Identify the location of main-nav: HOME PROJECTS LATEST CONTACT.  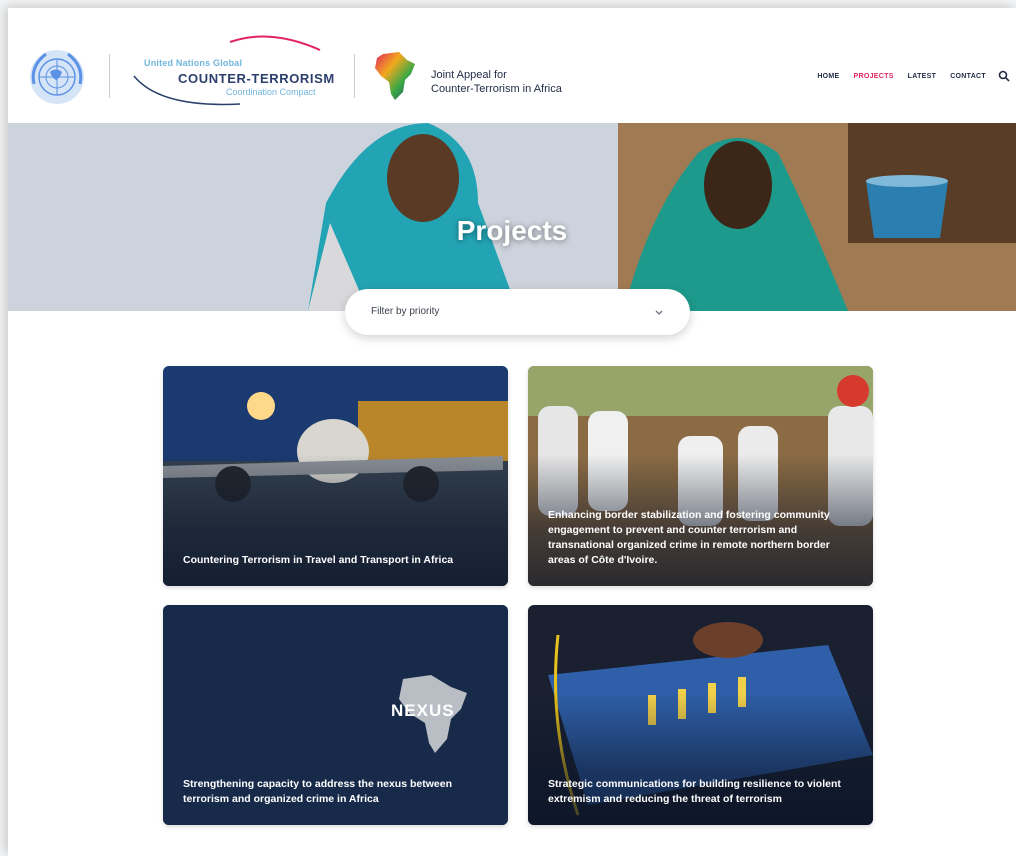
(909, 76).